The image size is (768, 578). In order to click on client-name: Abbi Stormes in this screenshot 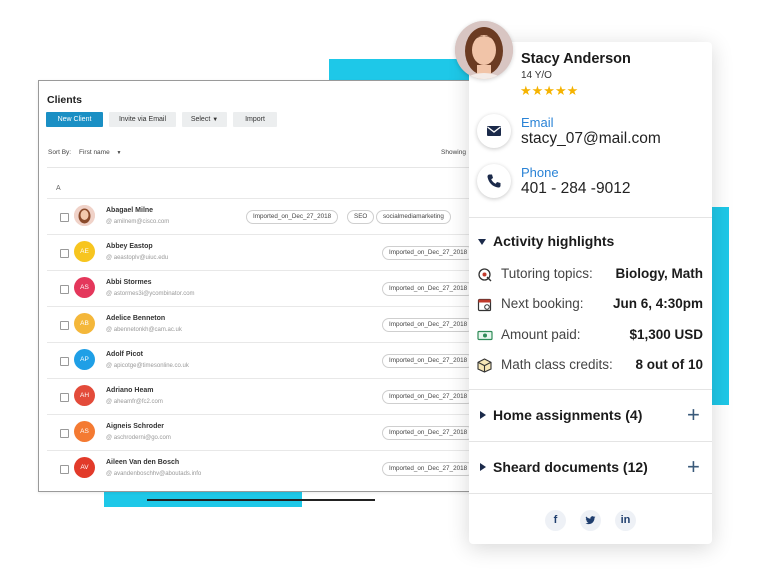, I will do `click(129, 282)`.